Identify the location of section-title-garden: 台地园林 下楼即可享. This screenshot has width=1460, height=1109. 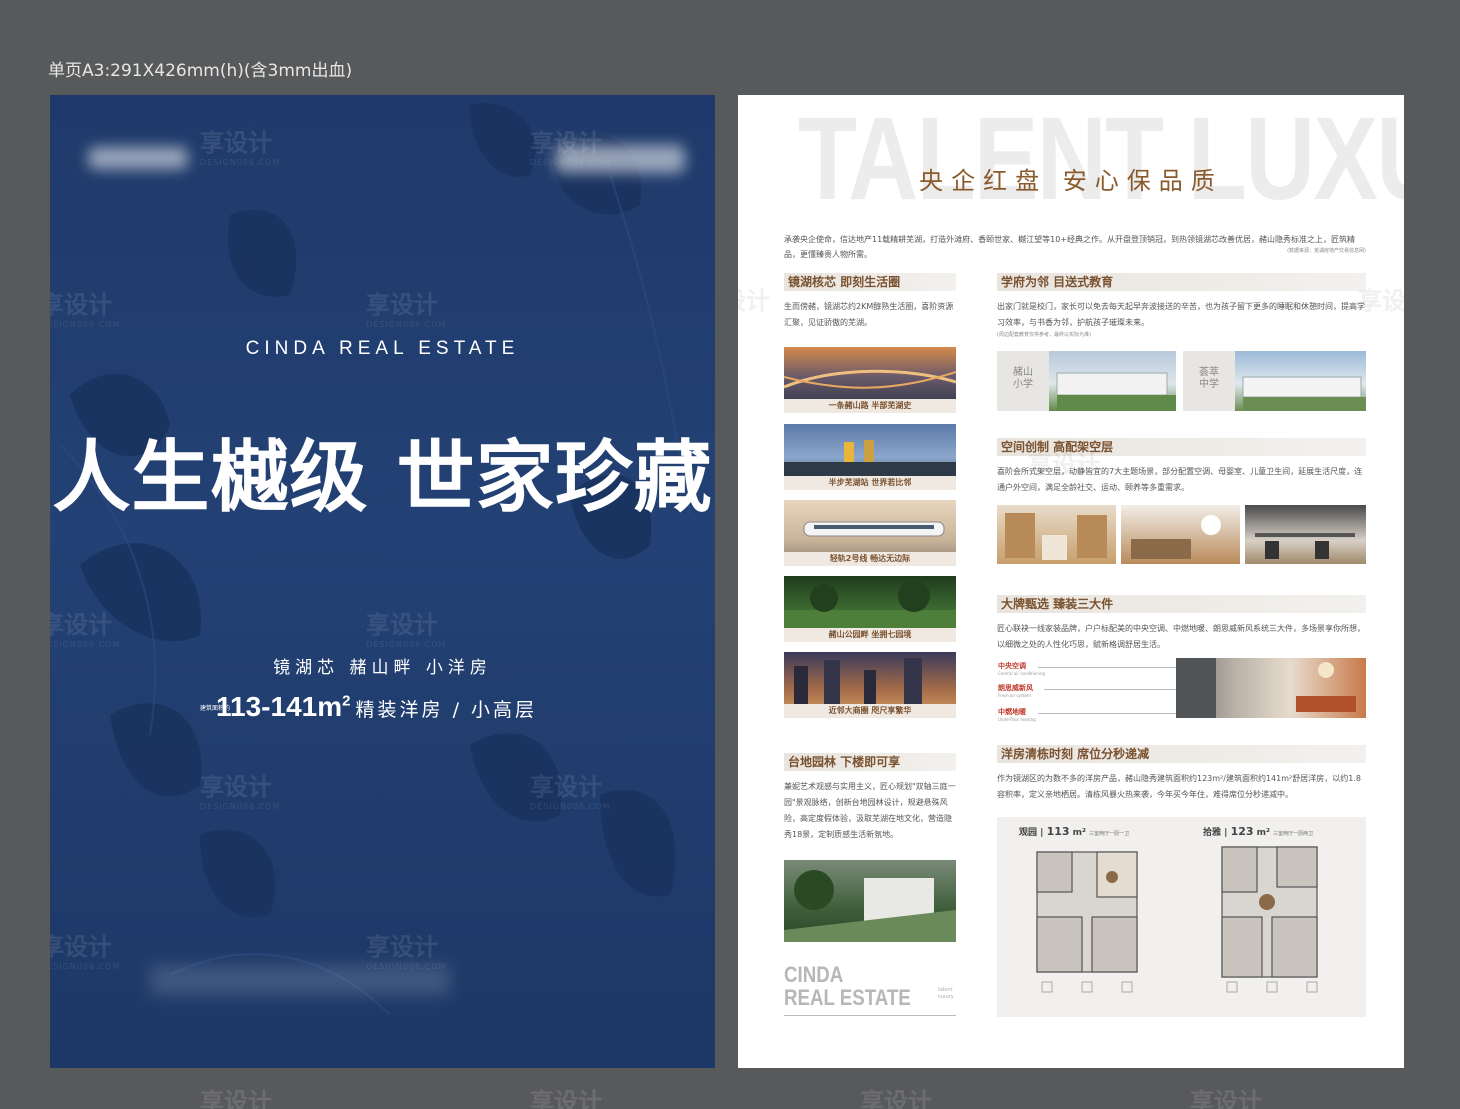
(870, 762).